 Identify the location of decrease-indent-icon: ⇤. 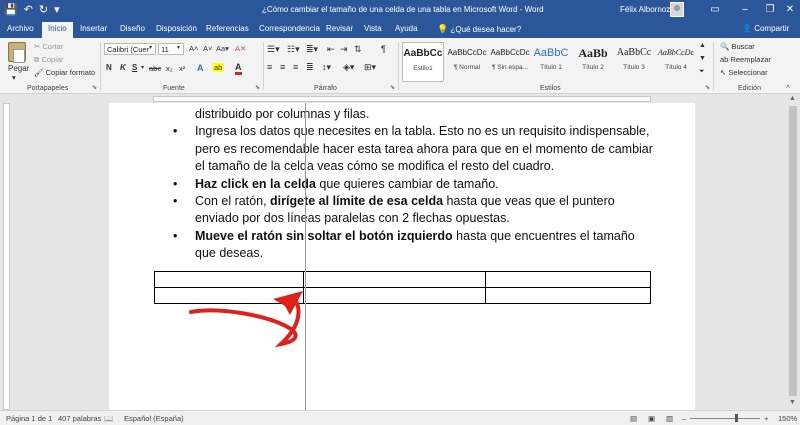
(331, 49).